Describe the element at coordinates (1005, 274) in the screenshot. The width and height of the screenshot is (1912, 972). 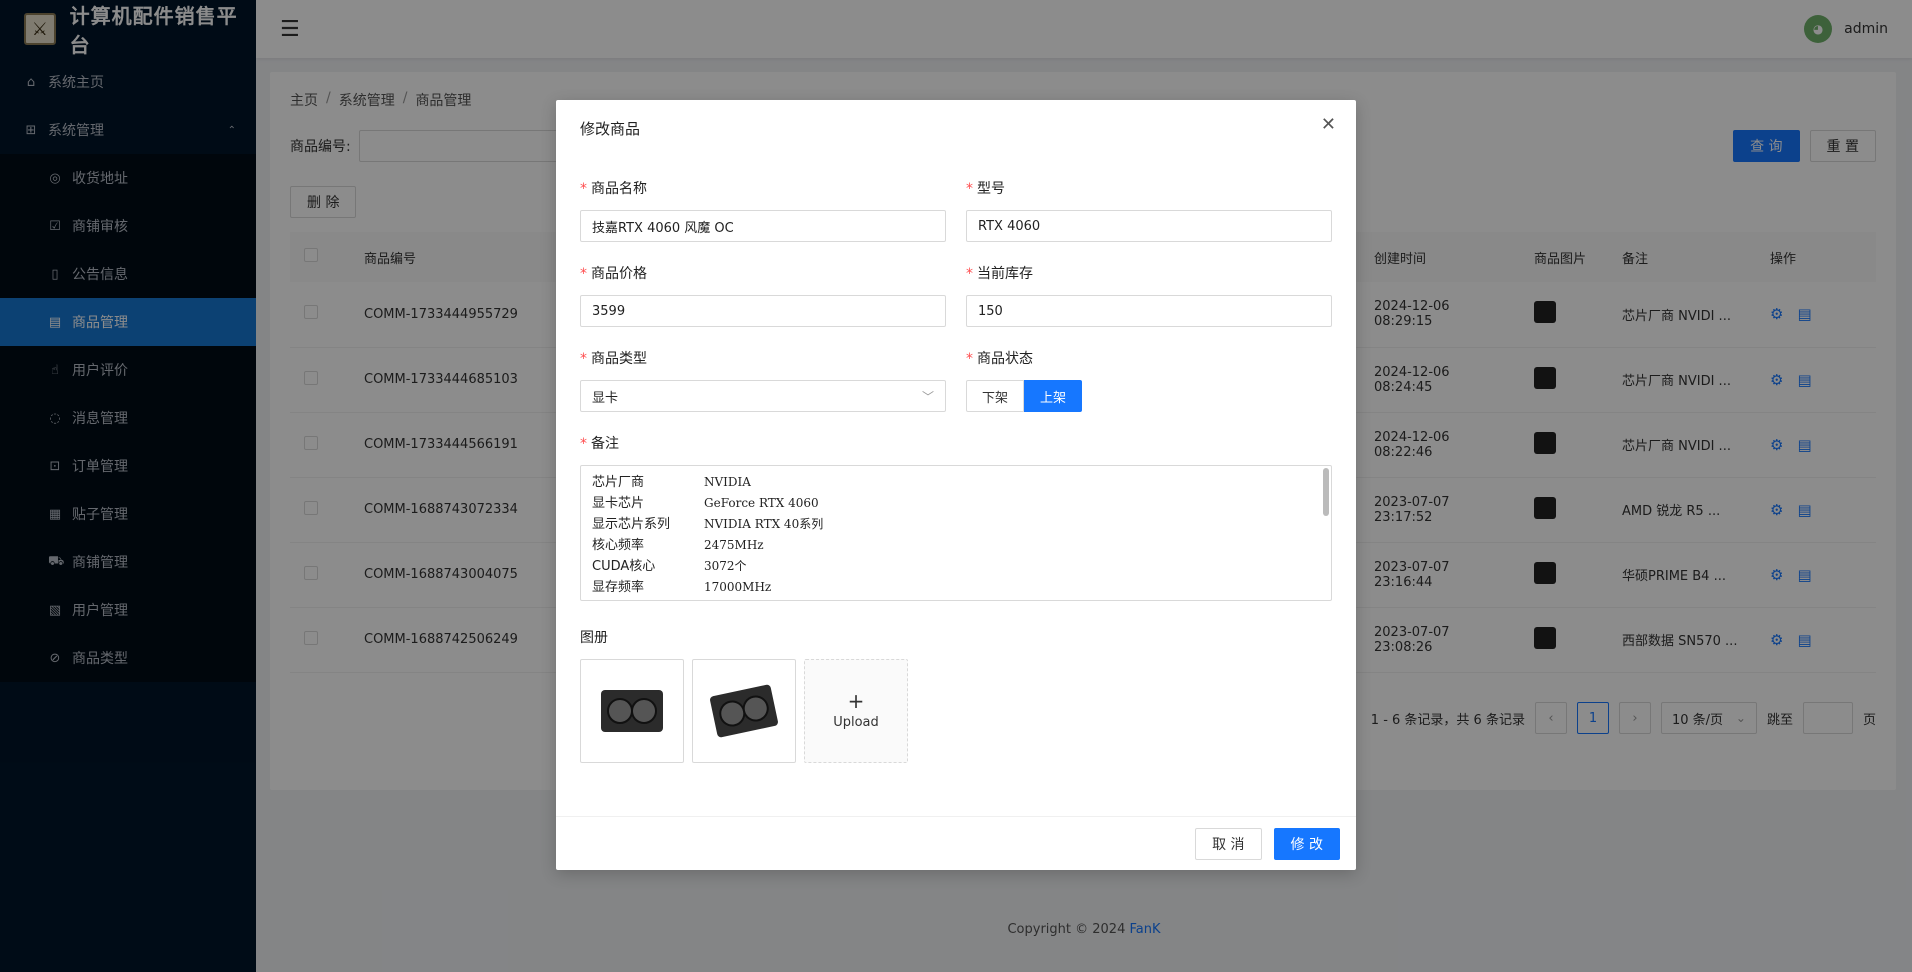
I see `stock-label: 当前库存` at that location.